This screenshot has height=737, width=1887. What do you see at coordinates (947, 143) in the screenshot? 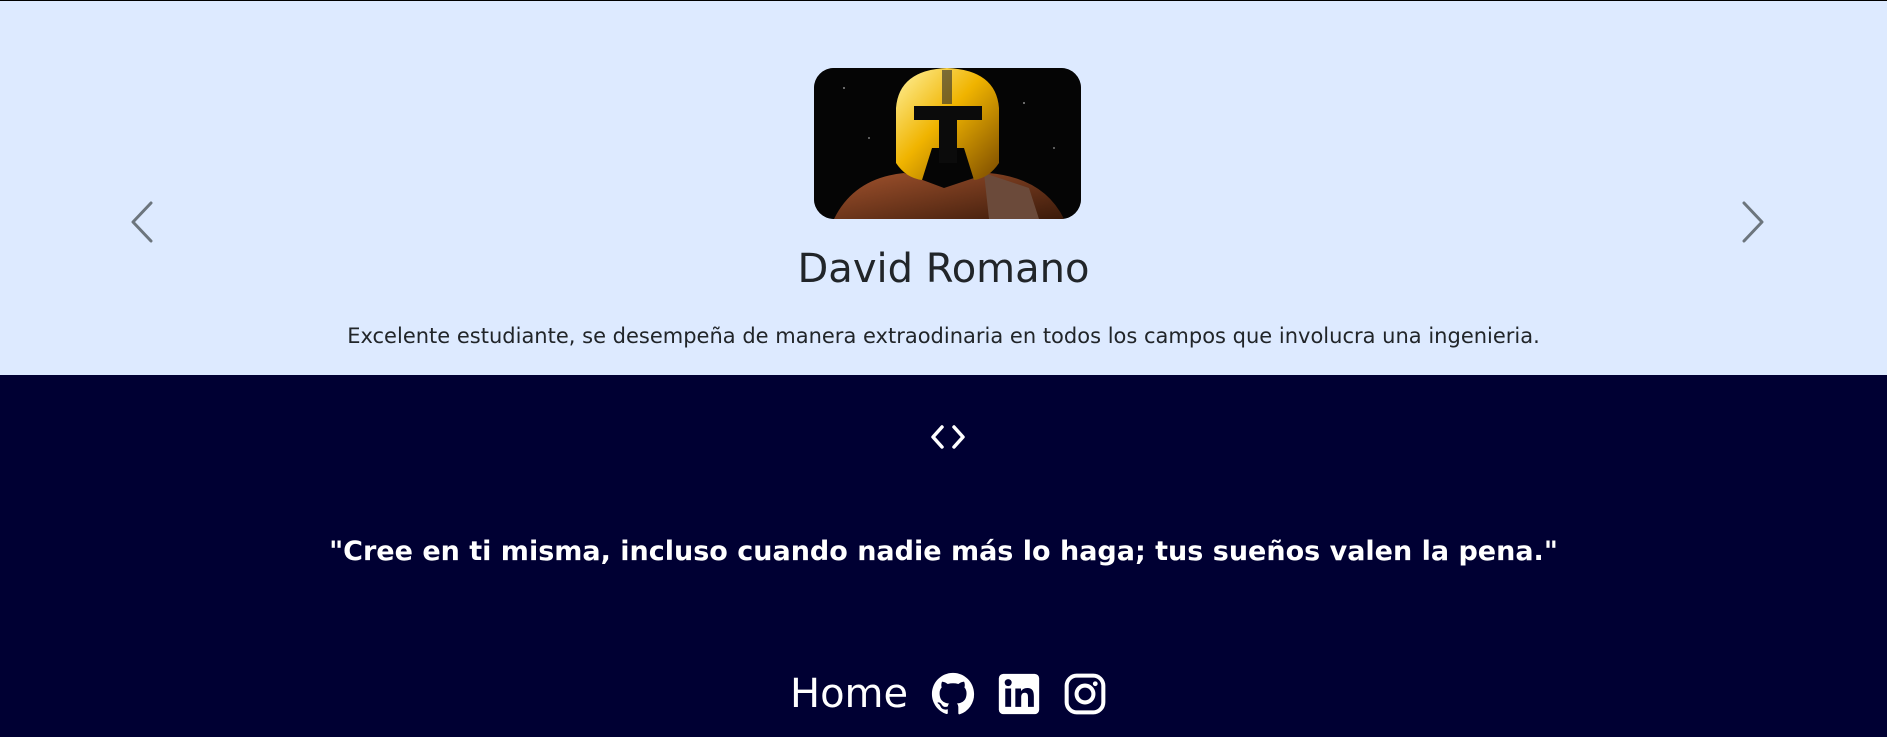
I see `avatar` at bounding box center [947, 143].